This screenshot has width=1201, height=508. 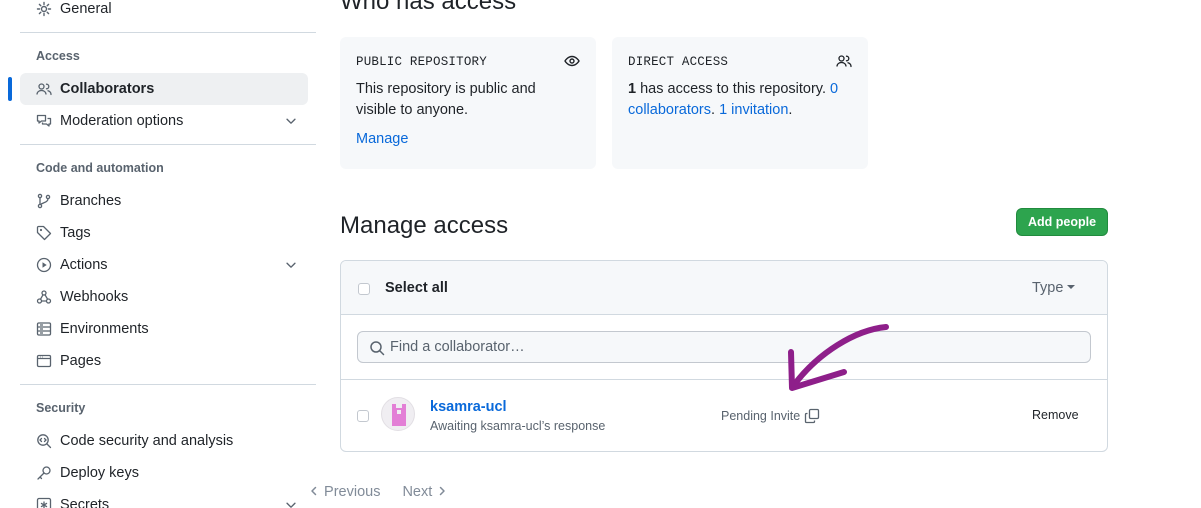 I want to click on sidebar-item-actions: Actions, so click(x=164, y=265).